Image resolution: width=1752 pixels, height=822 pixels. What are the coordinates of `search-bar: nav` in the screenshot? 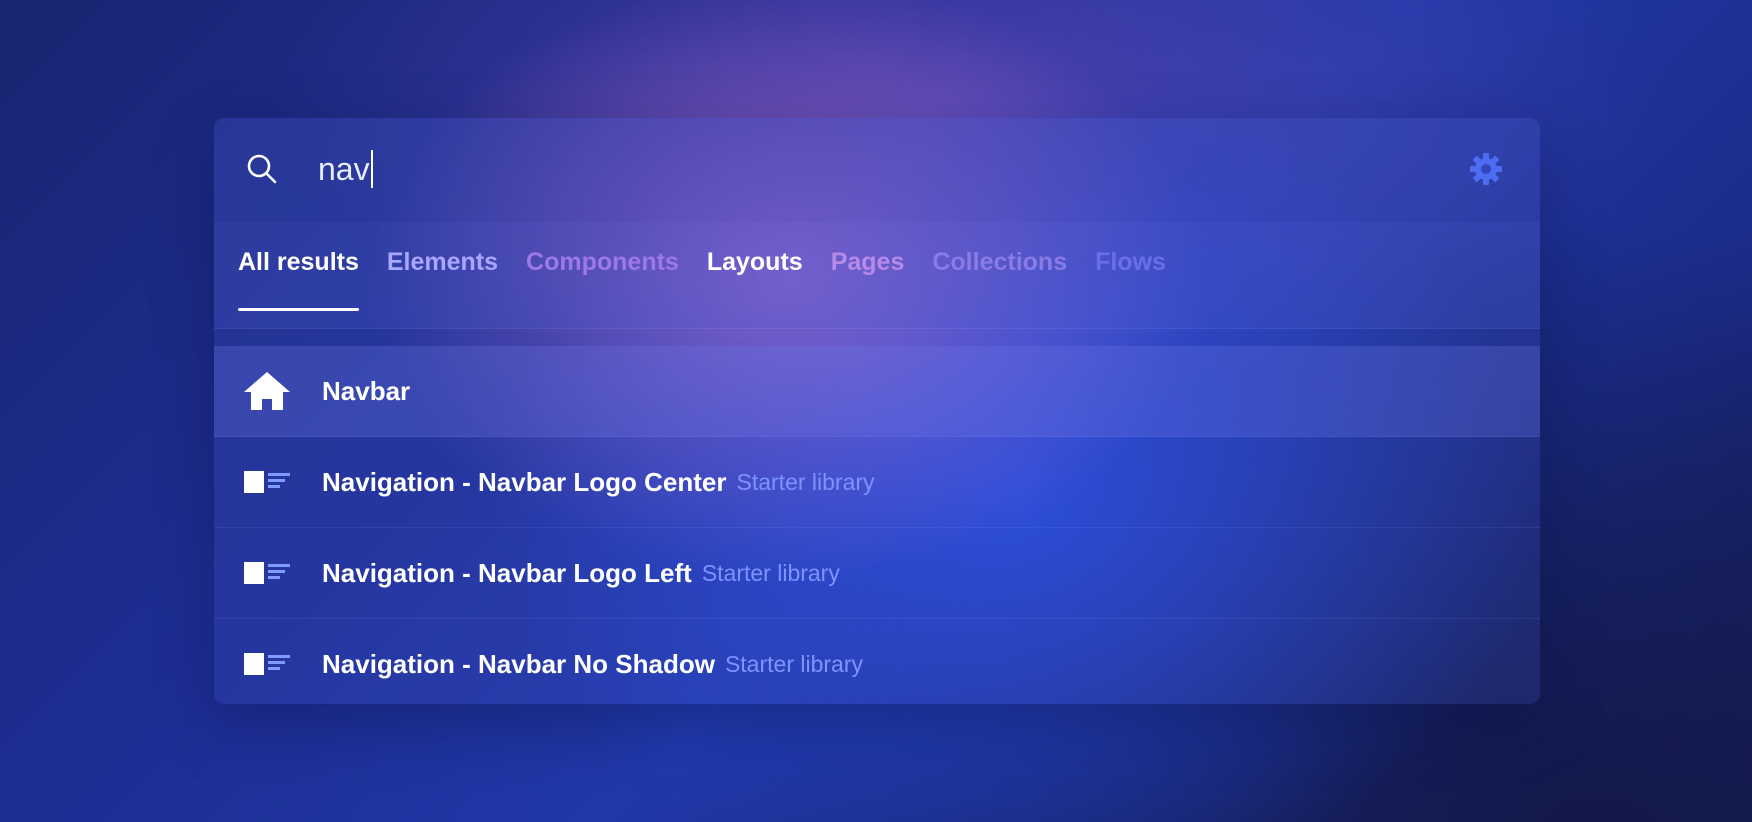 It's located at (877, 170).